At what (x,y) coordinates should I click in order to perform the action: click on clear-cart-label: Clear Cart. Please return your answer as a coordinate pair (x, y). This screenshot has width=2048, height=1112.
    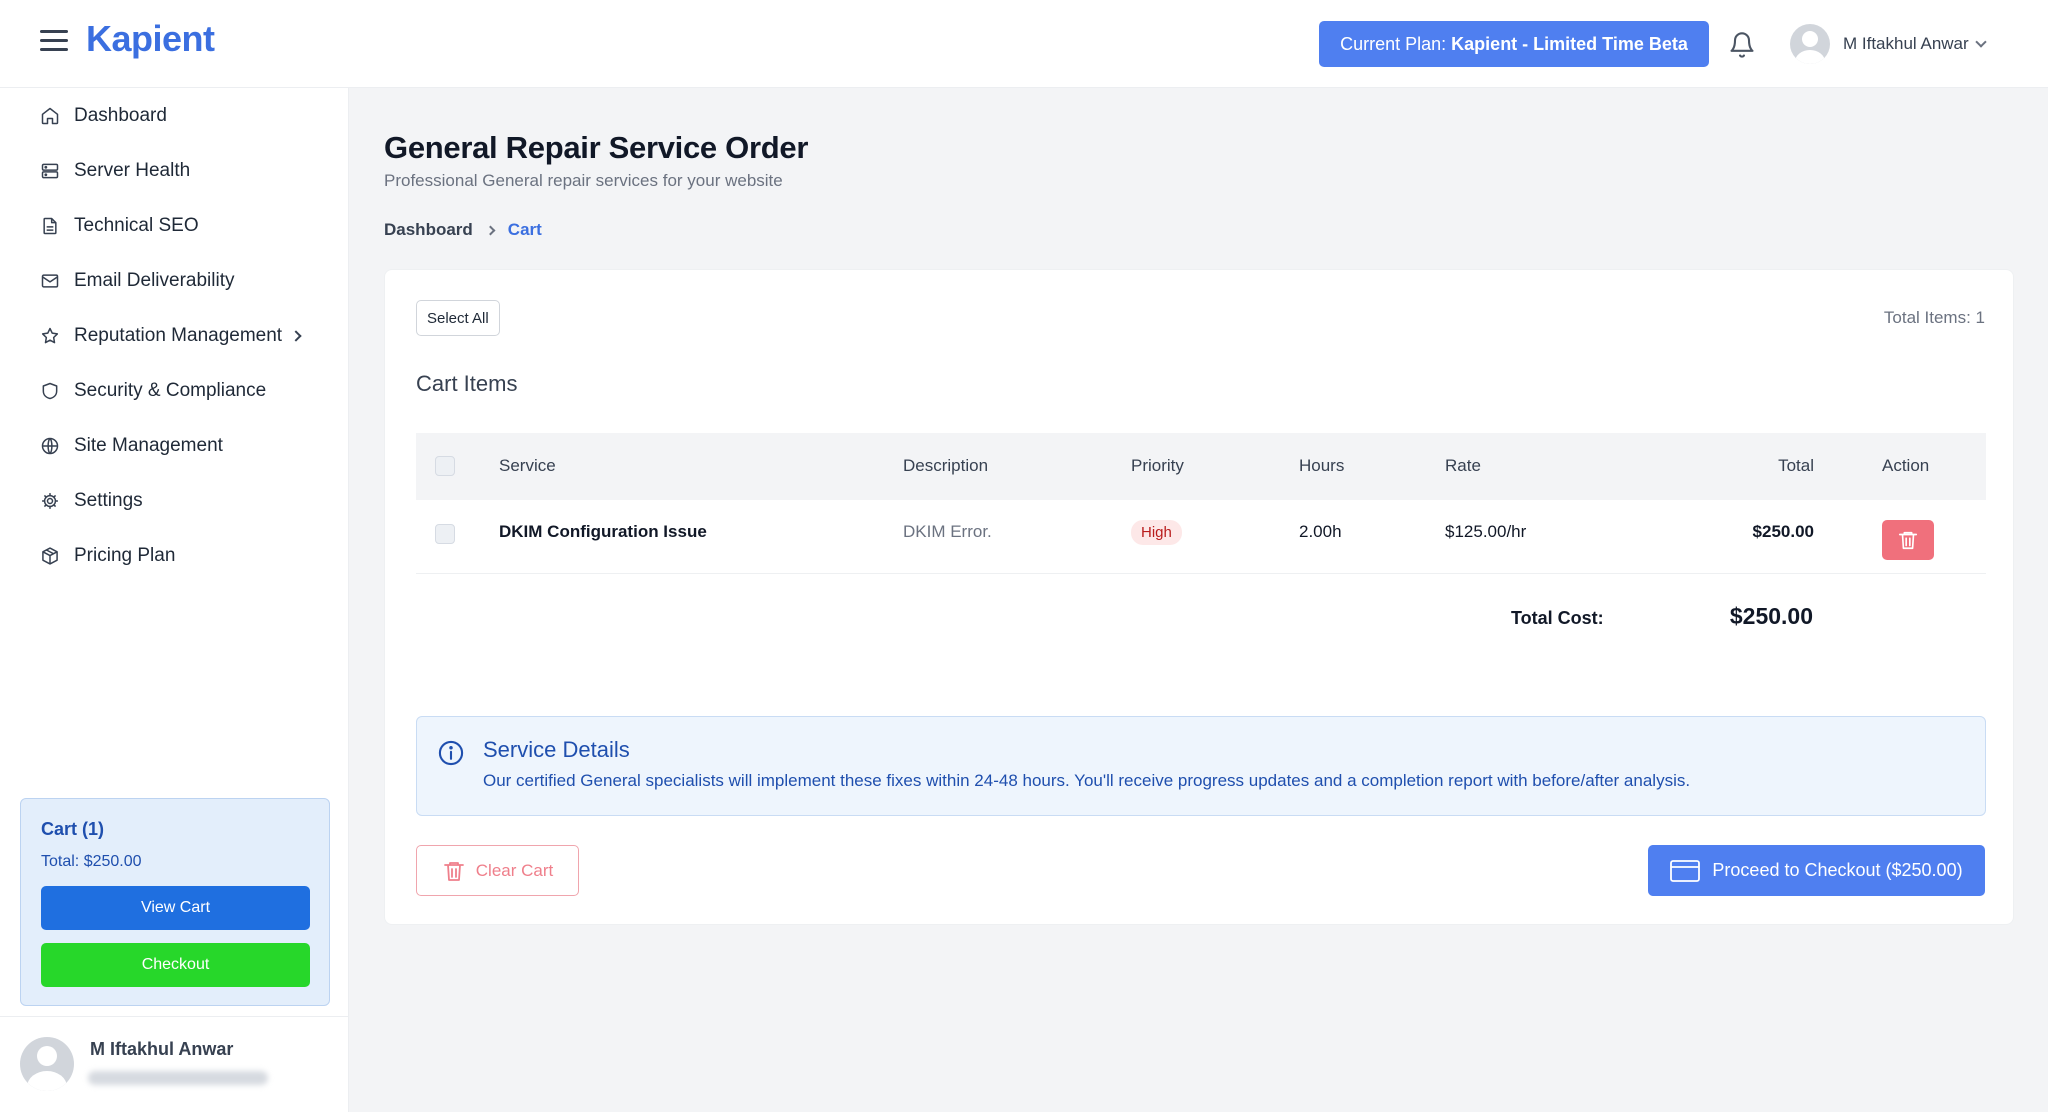
    Looking at the image, I should click on (514, 870).